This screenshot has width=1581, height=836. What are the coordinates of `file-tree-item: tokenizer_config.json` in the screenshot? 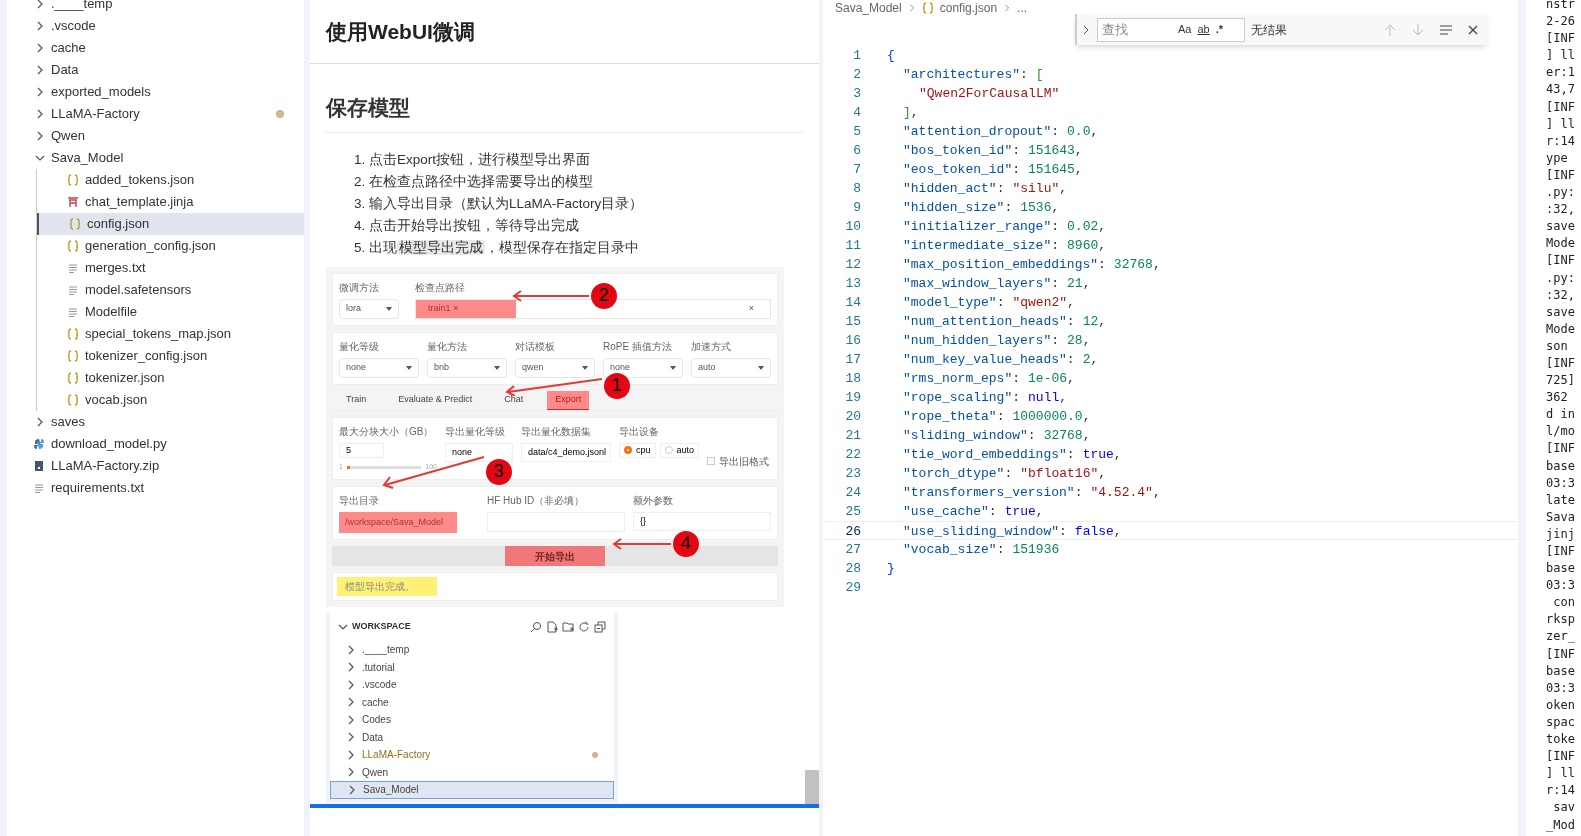 It's located at (170, 356).